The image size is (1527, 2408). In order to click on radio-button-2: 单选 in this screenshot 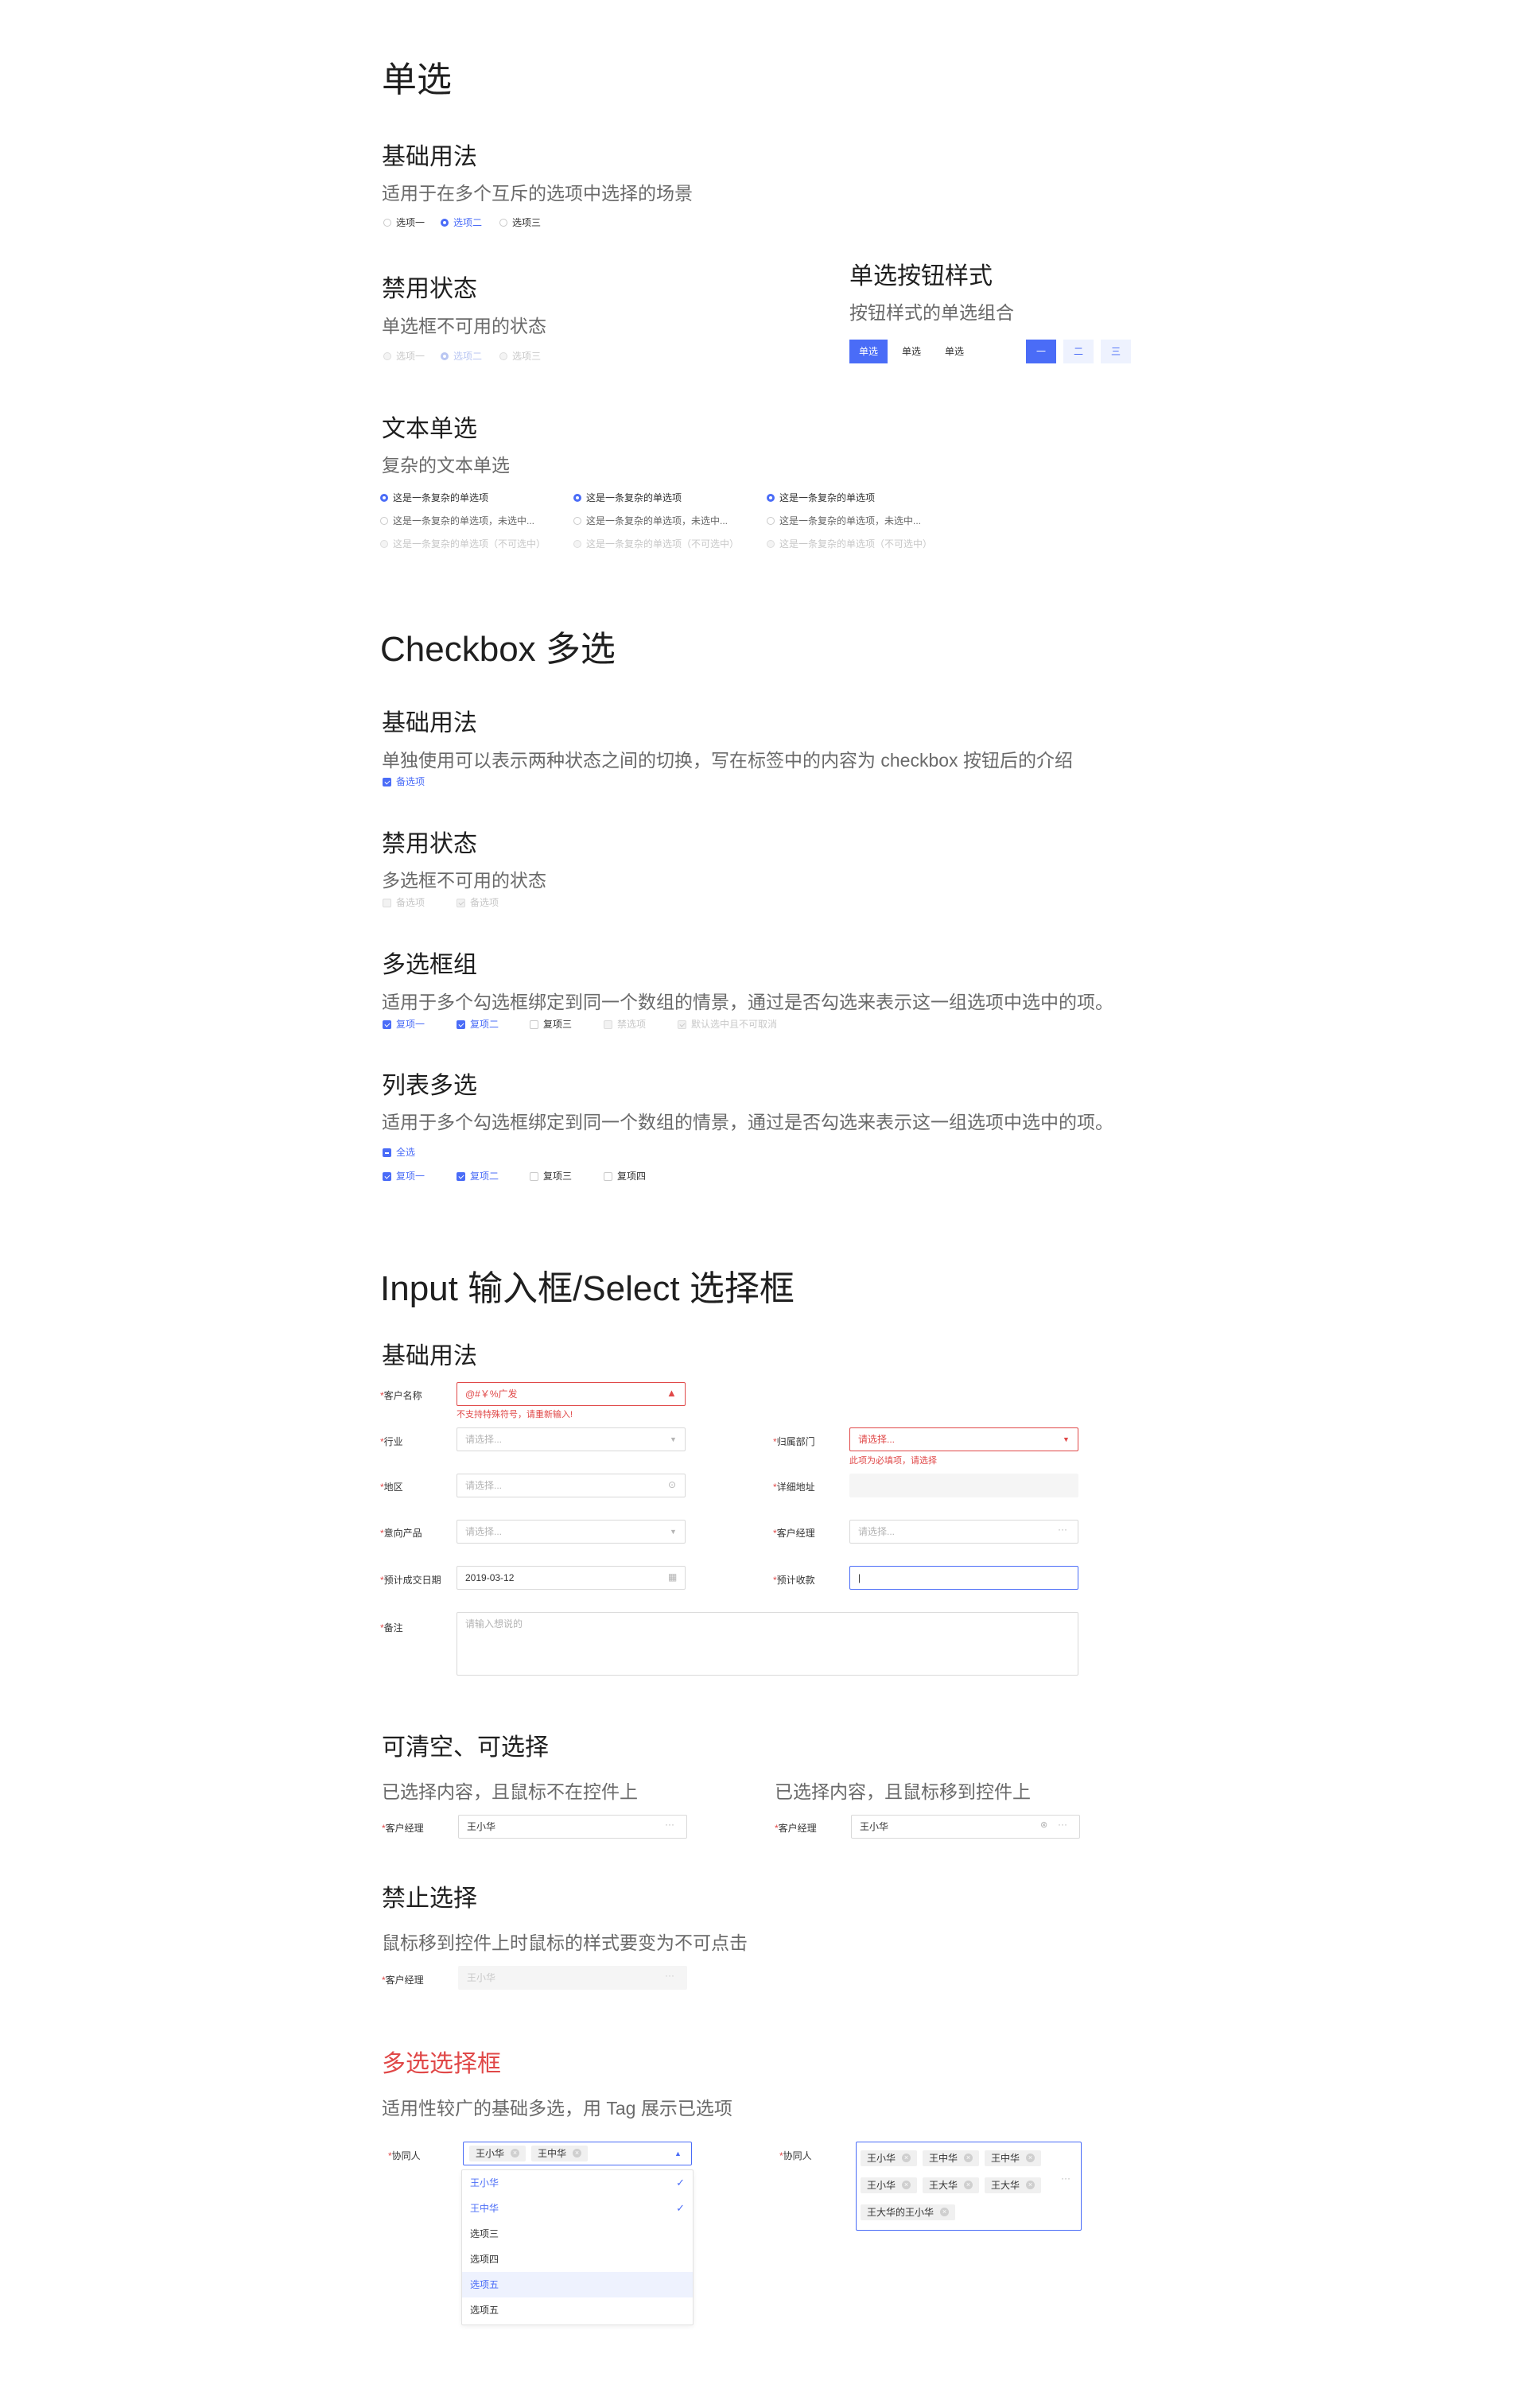, I will do `click(911, 351)`.